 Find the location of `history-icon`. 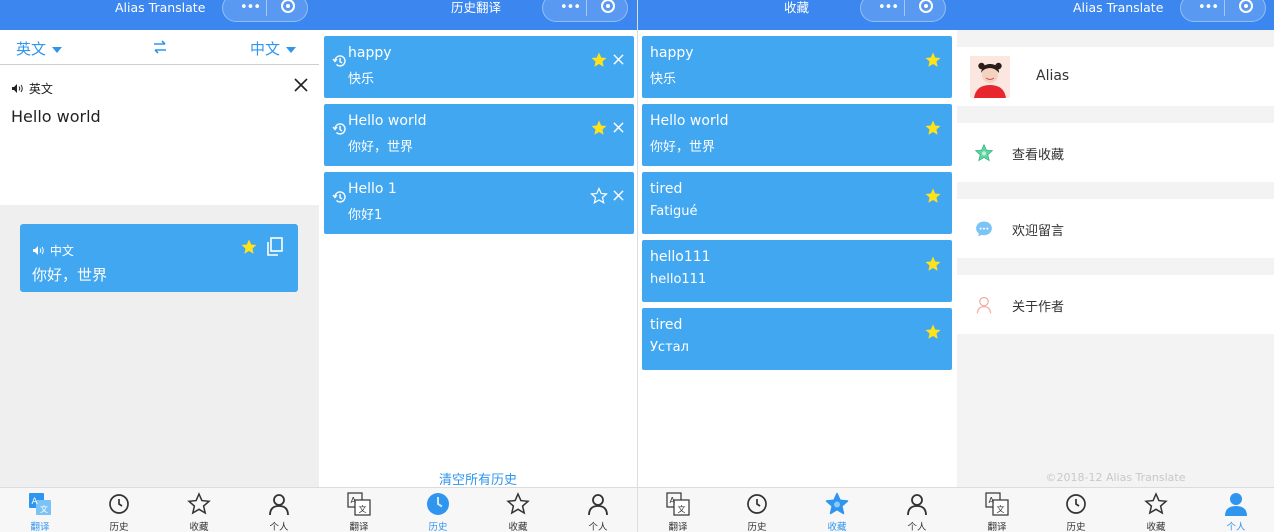

history-icon is located at coordinates (339, 61).